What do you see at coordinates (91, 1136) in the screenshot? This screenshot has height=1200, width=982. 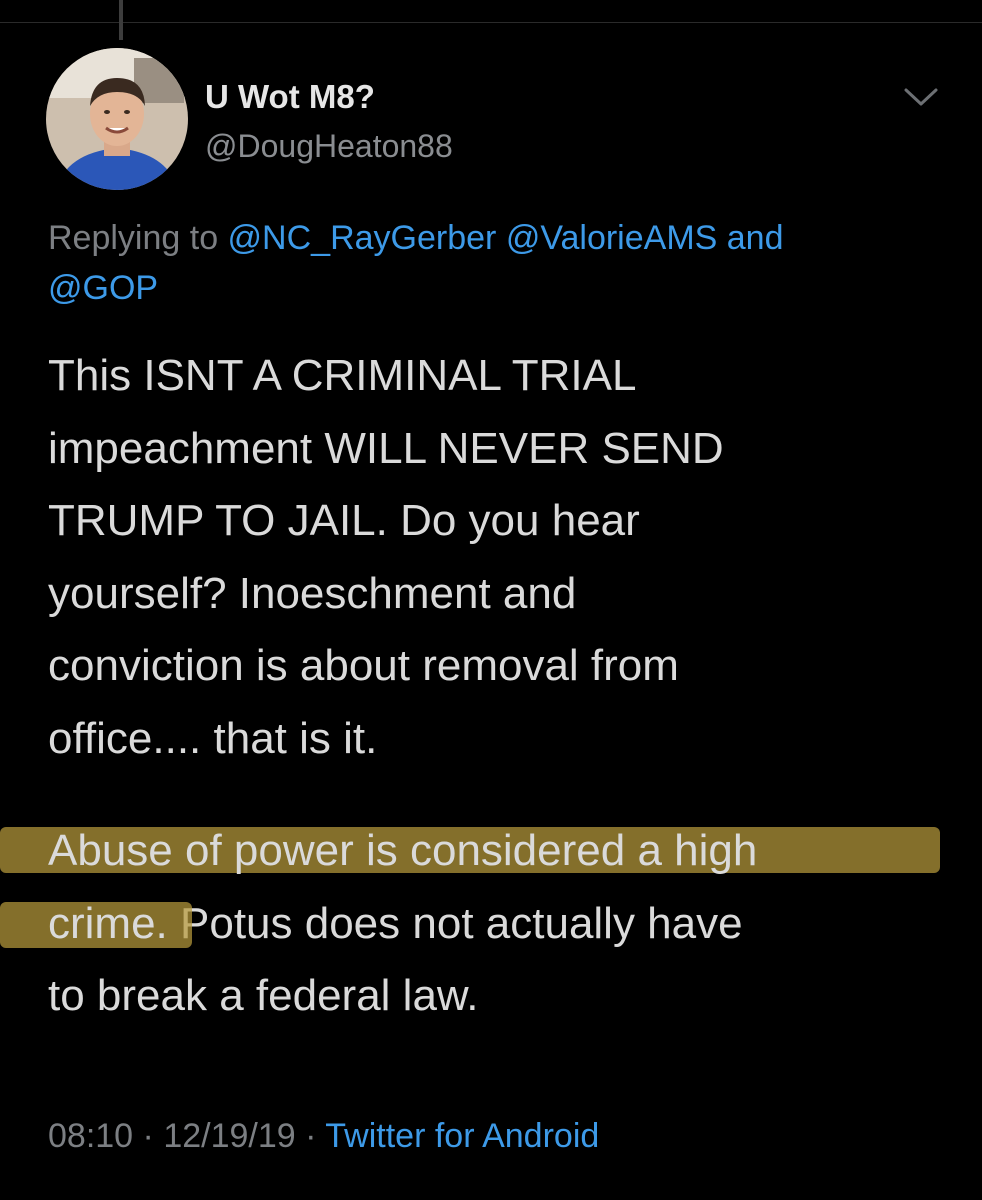 I see `tweet-time: 08:10` at bounding box center [91, 1136].